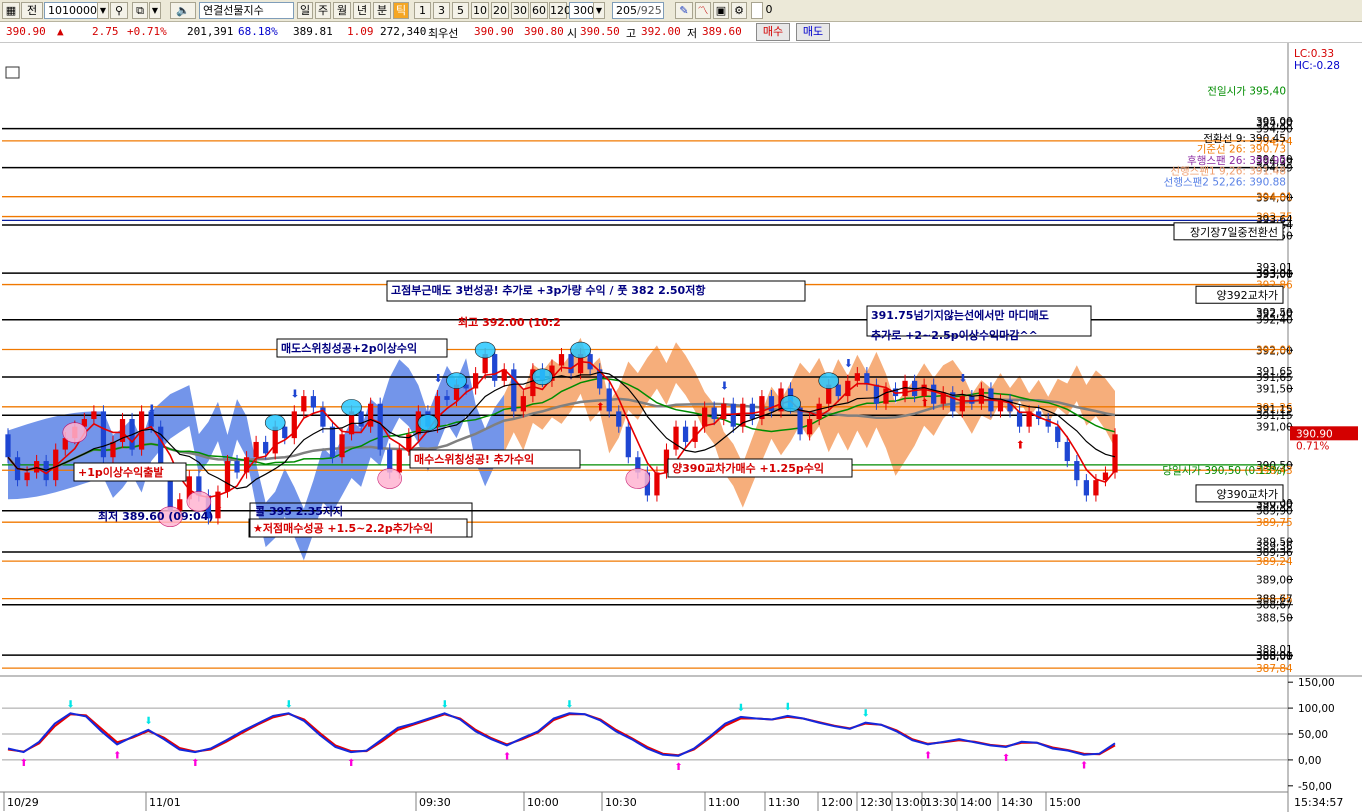  I want to click on level-label-orange: 387,84, so click(1274, 669).